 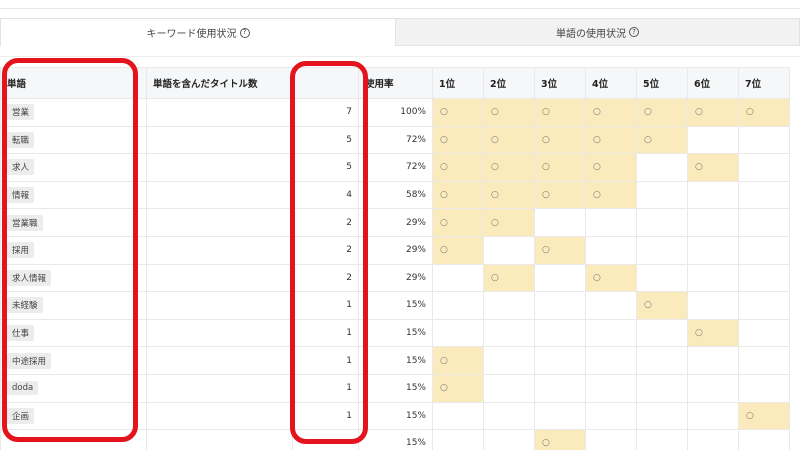 I want to click on word-chip: doda, so click(x=23, y=388).